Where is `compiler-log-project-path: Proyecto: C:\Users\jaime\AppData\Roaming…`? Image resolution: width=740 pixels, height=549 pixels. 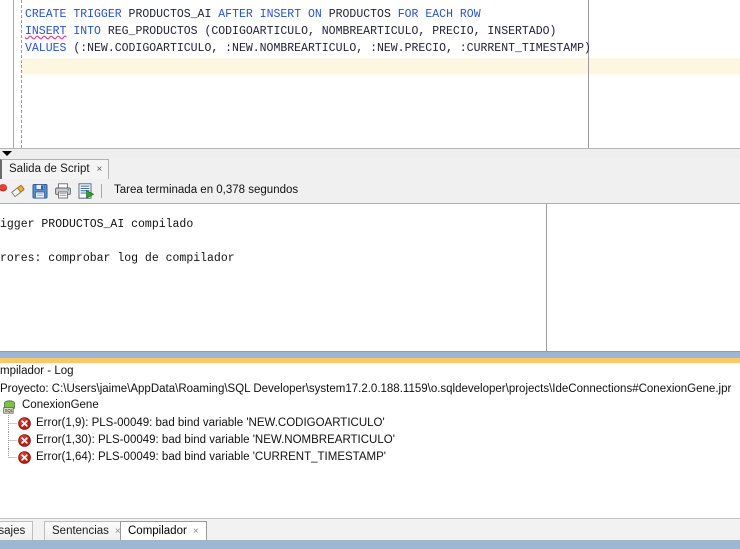 compiler-log-project-path: Proyecto: C:\Users\jaime\AppData\Roaming… is located at coordinates (366, 389).